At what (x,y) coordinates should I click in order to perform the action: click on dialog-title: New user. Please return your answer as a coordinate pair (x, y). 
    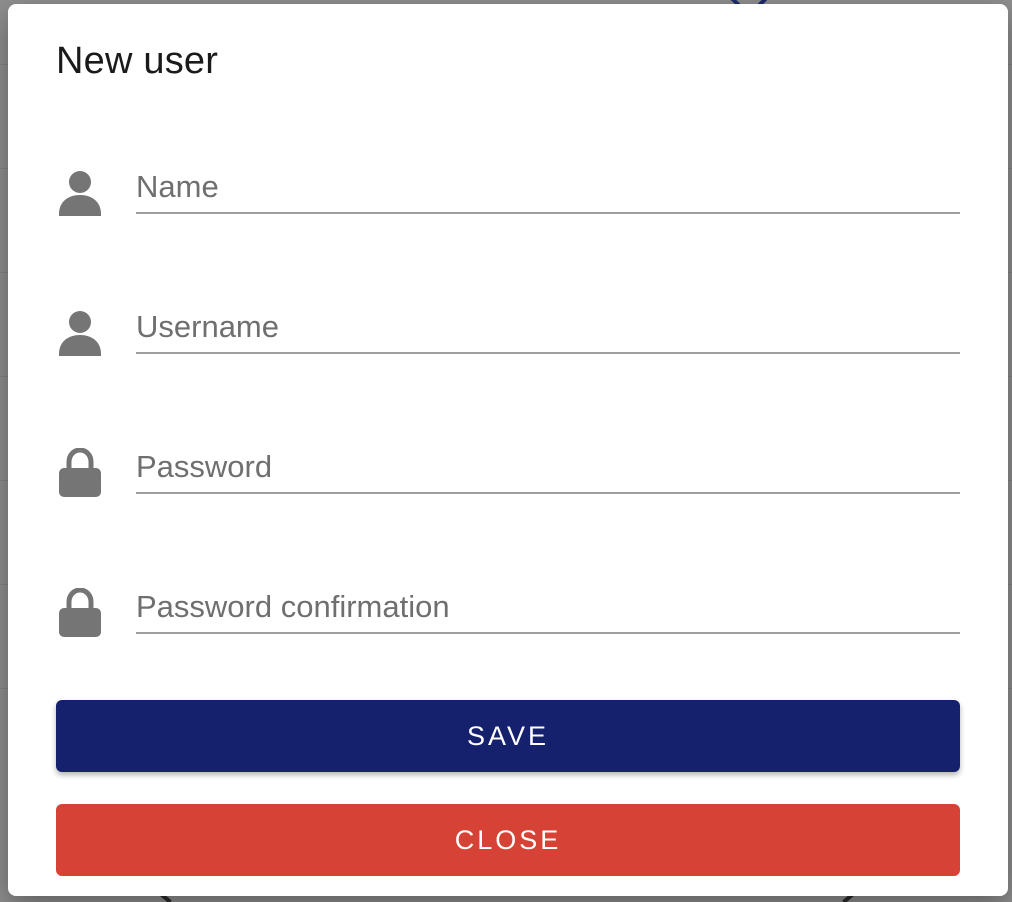
    Looking at the image, I should click on (137, 61).